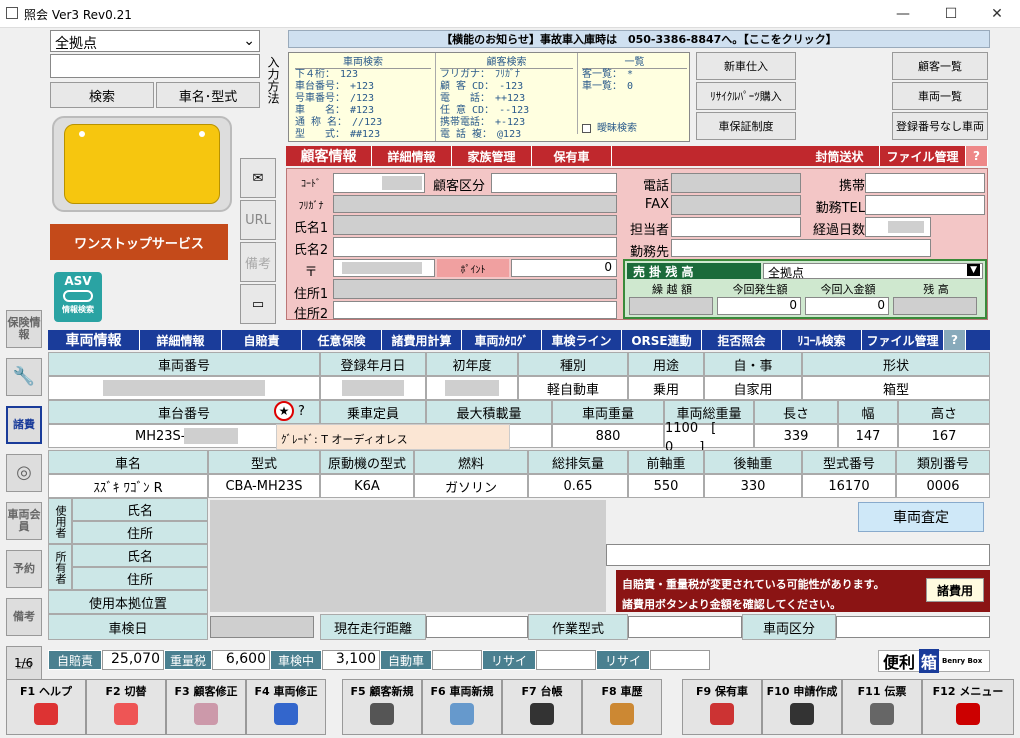  I want to click on fkey-help-button: F1 ヘルプ, so click(46, 707).